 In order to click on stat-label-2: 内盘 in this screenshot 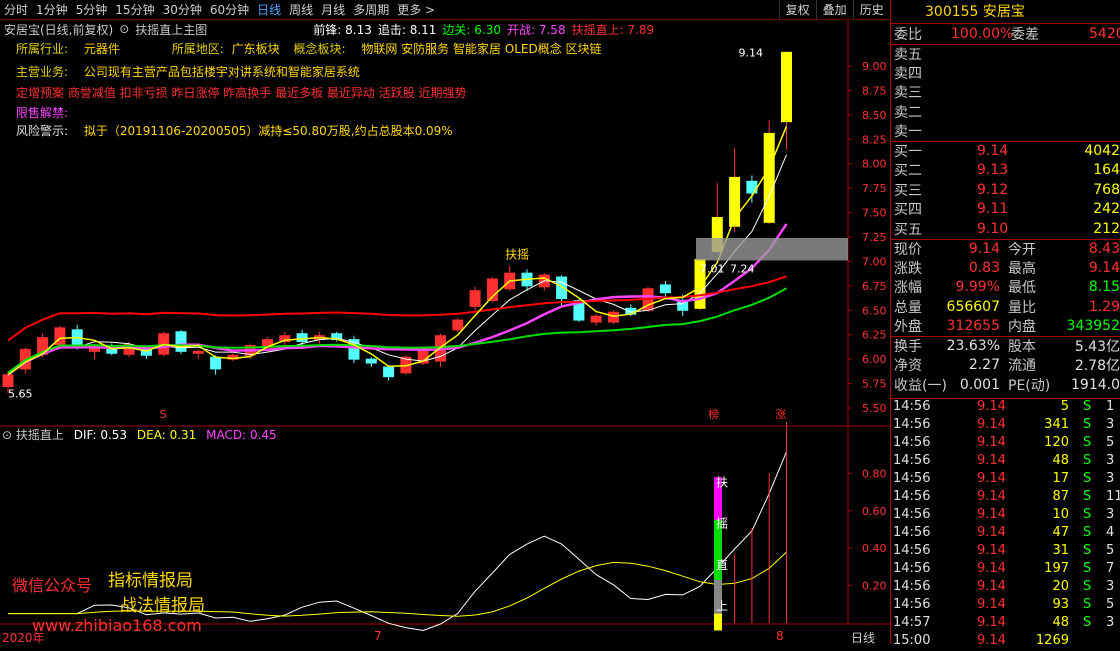, I will do `click(1022, 327)`.